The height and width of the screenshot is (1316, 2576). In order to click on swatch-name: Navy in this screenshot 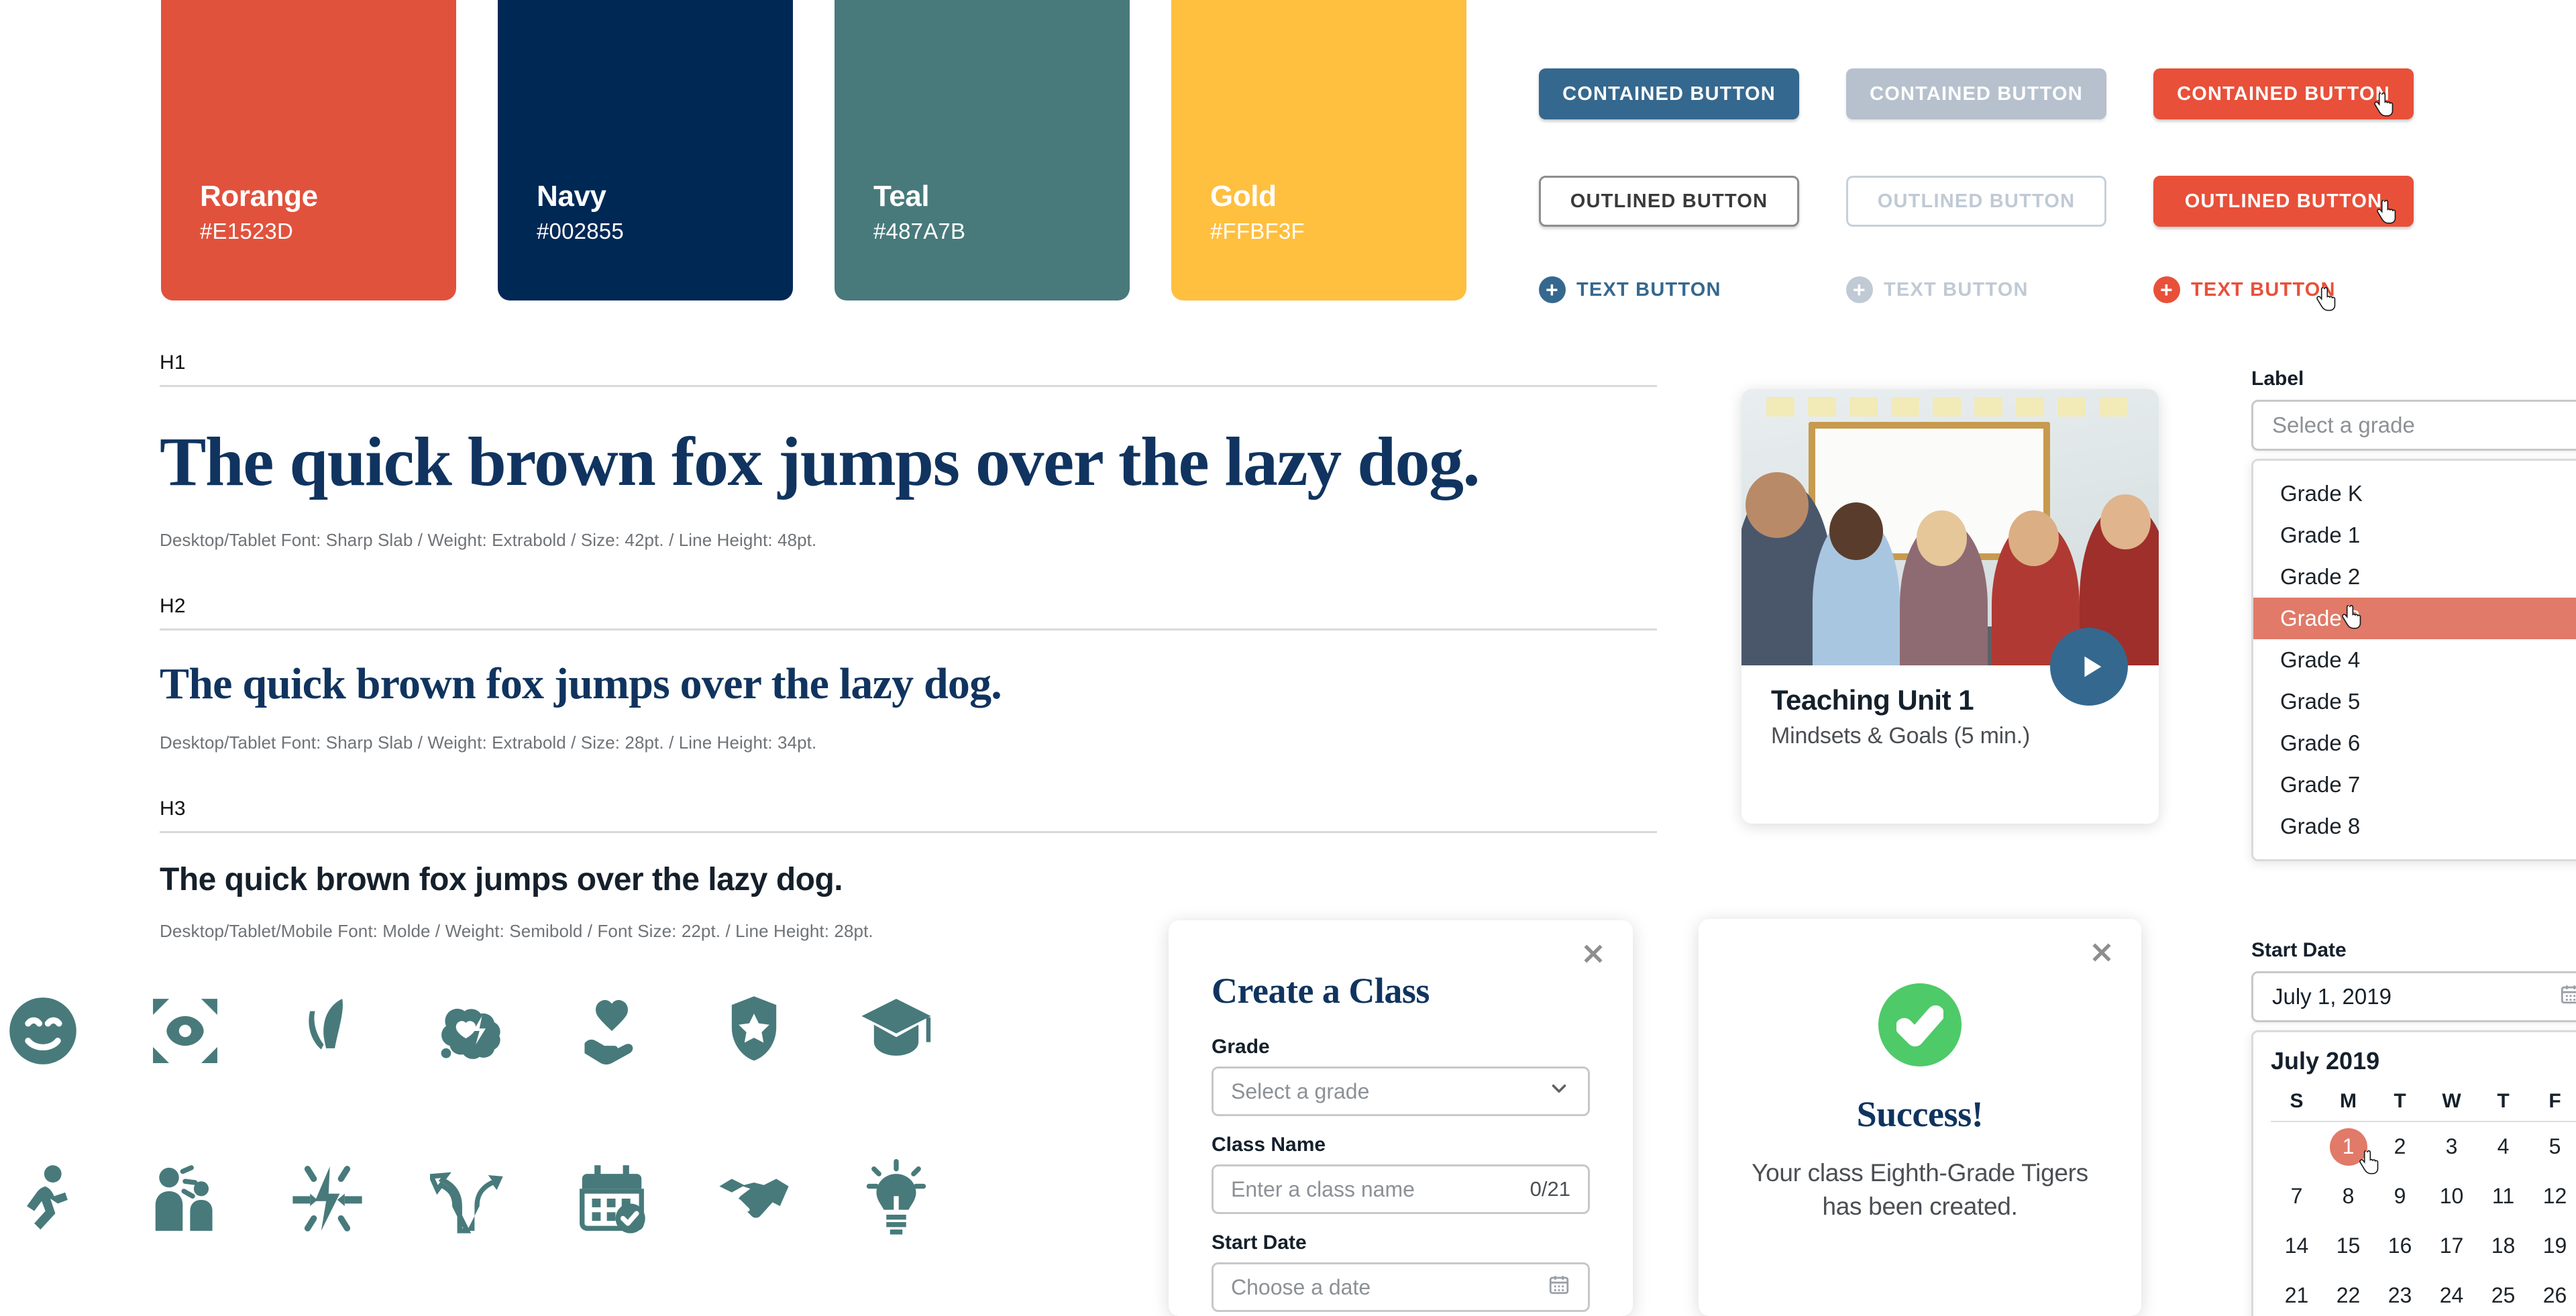, I will do `click(571, 196)`.